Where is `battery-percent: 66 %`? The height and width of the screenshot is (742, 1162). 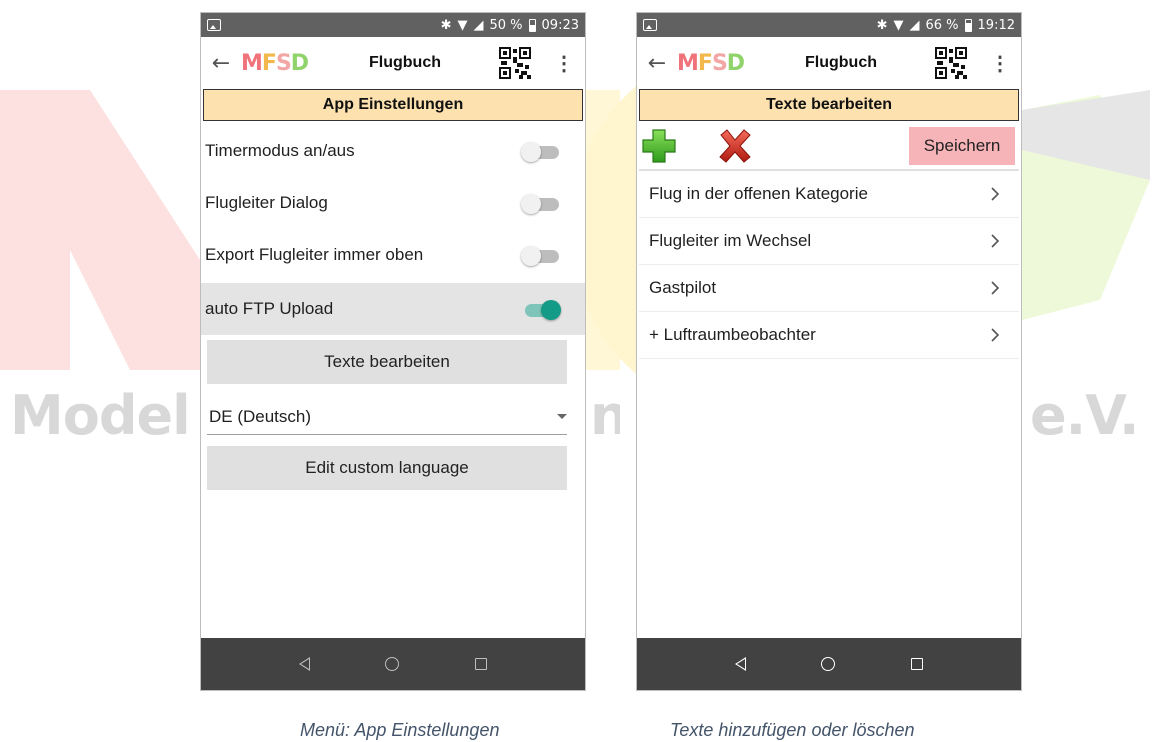
battery-percent: 66 % is located at coordinates (942, 25).